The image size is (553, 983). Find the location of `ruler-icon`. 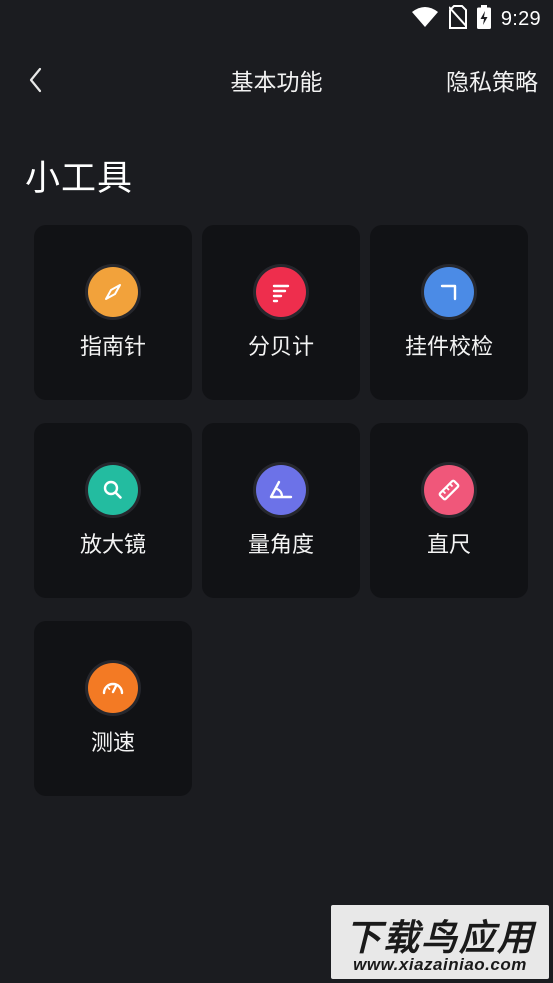

ruler-icon is located at coordinates (449, 490).